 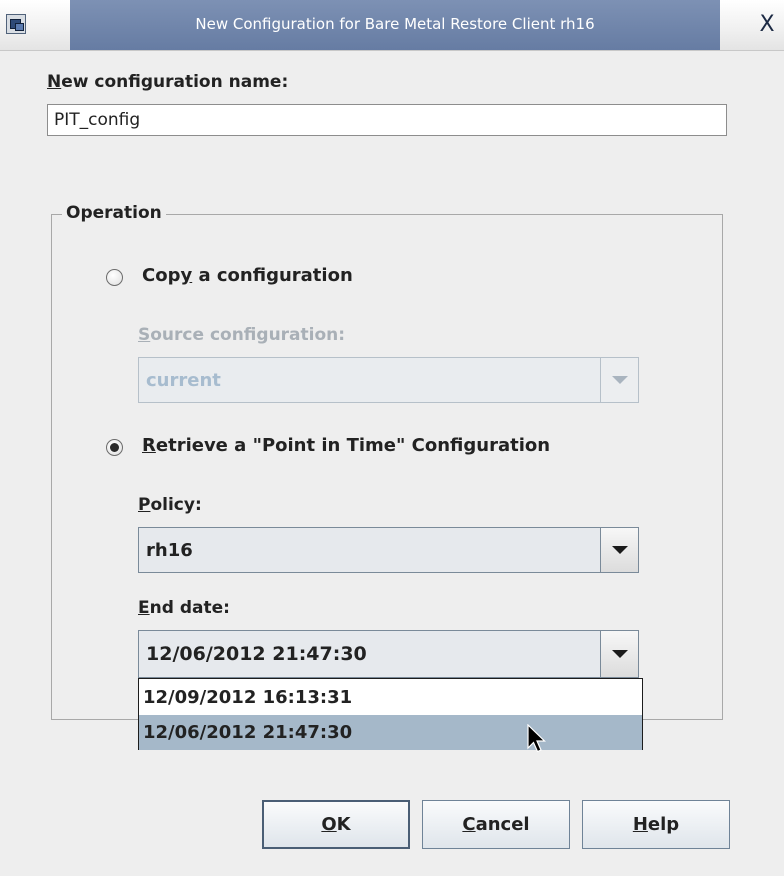 What do you see at coordinates (767, 25) in the screenshot?
I see `close-button: X` at bounding box center [767, 25].